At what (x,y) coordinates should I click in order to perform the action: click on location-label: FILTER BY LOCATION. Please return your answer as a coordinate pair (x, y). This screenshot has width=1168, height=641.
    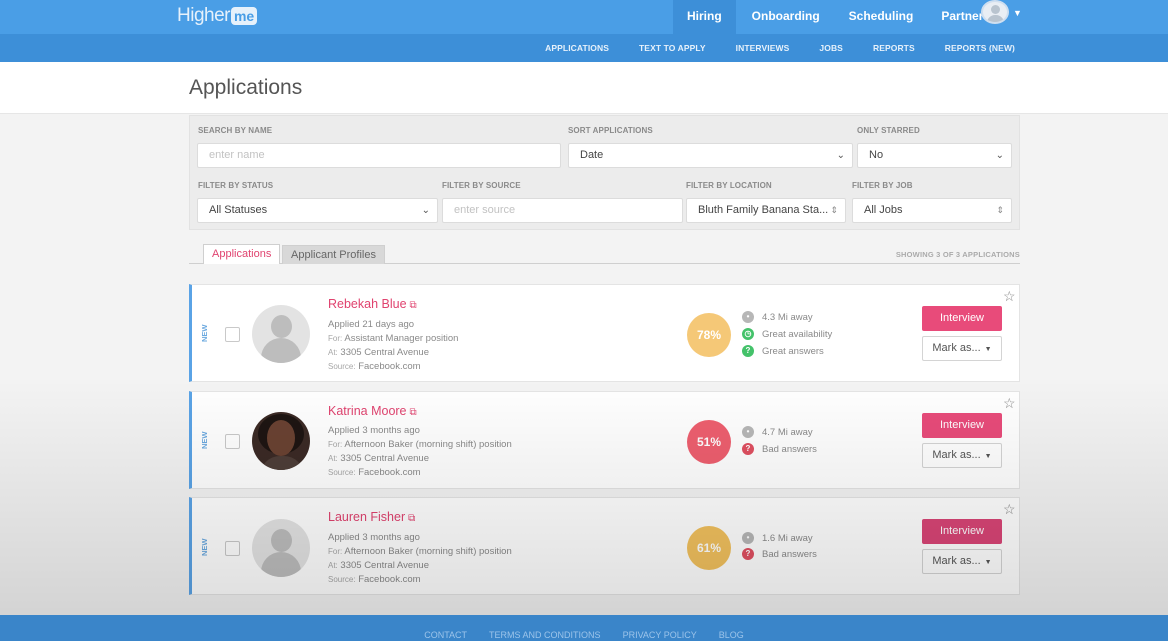
    Looking at the image, I should click on (729, 185).